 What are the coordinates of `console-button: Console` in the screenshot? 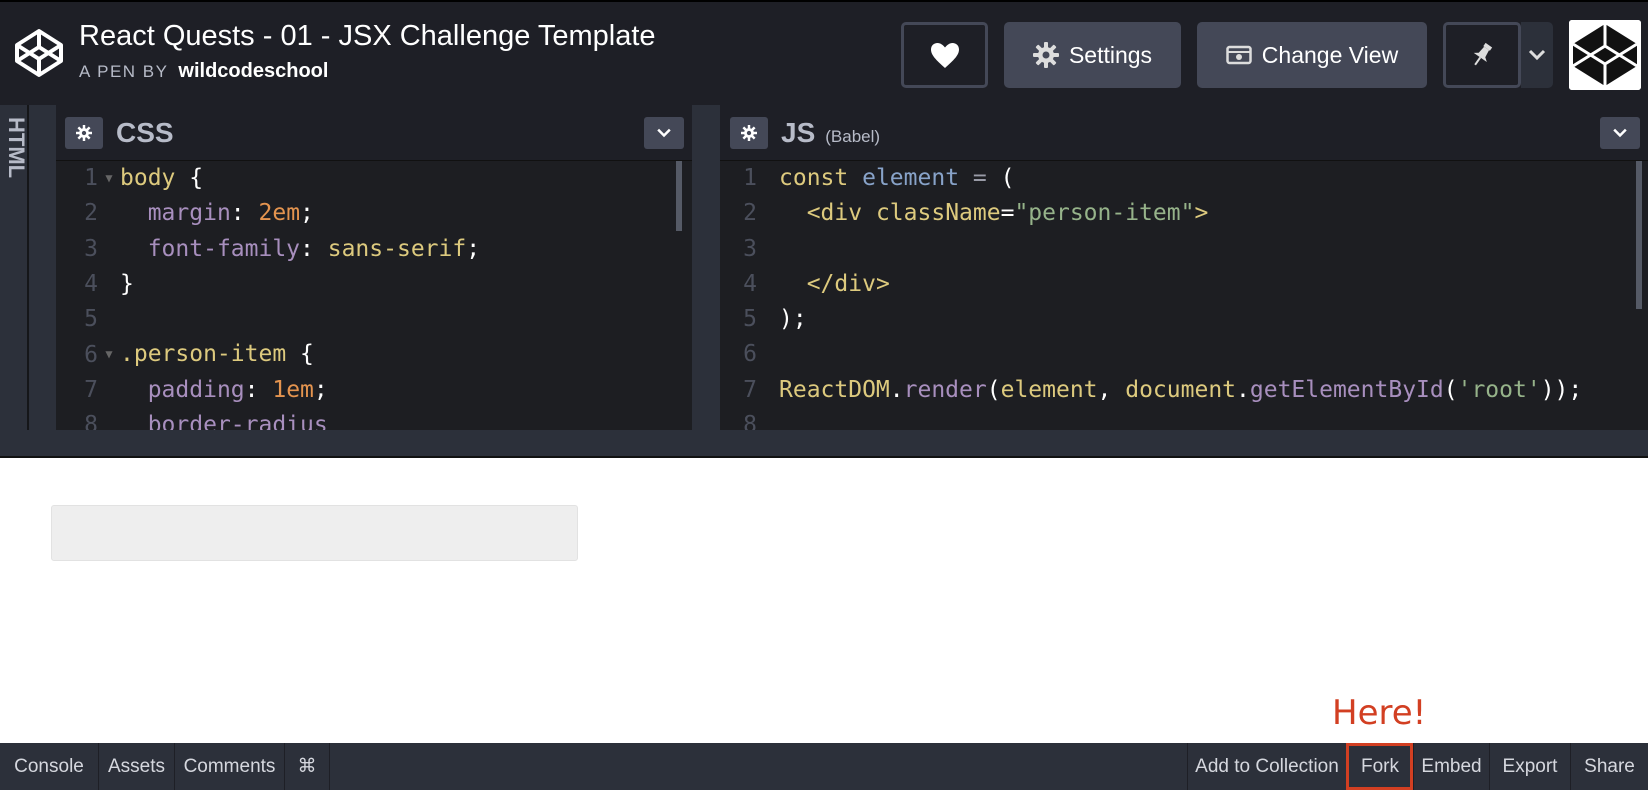 It's located at (49, 766).